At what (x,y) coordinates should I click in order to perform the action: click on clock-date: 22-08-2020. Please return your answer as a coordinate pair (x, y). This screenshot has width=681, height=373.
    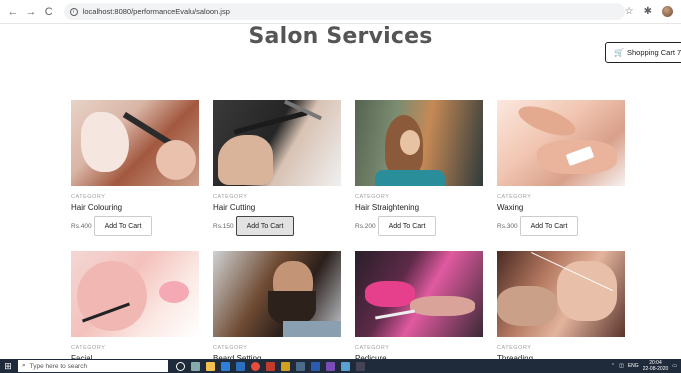
    Looking at the image, I should click on (655, 369).